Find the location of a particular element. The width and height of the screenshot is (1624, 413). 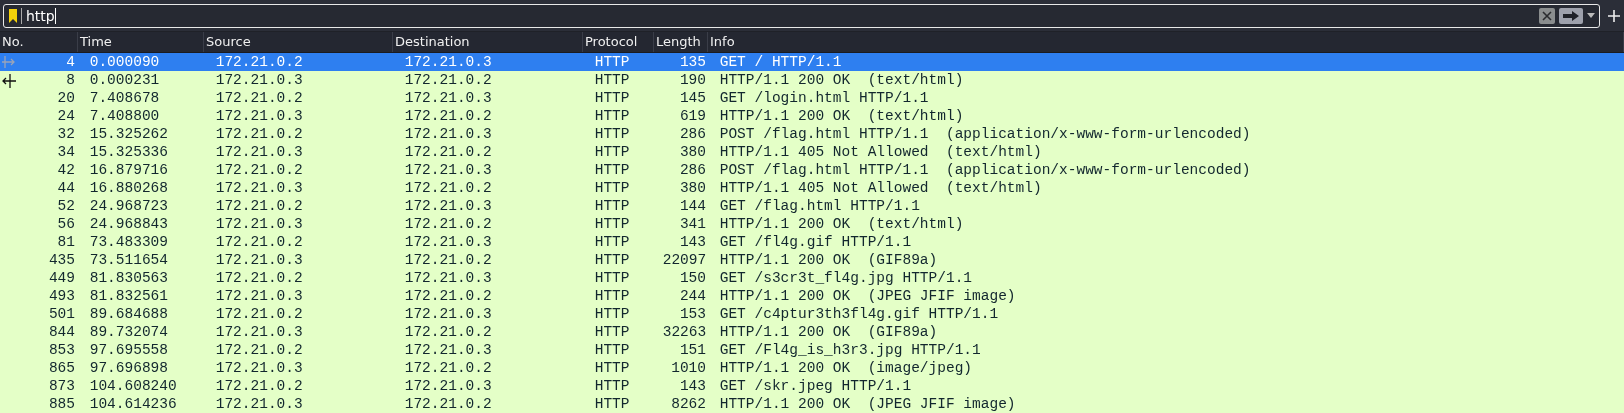

length-cell-text: 150 is located at coordinates (692, 278).